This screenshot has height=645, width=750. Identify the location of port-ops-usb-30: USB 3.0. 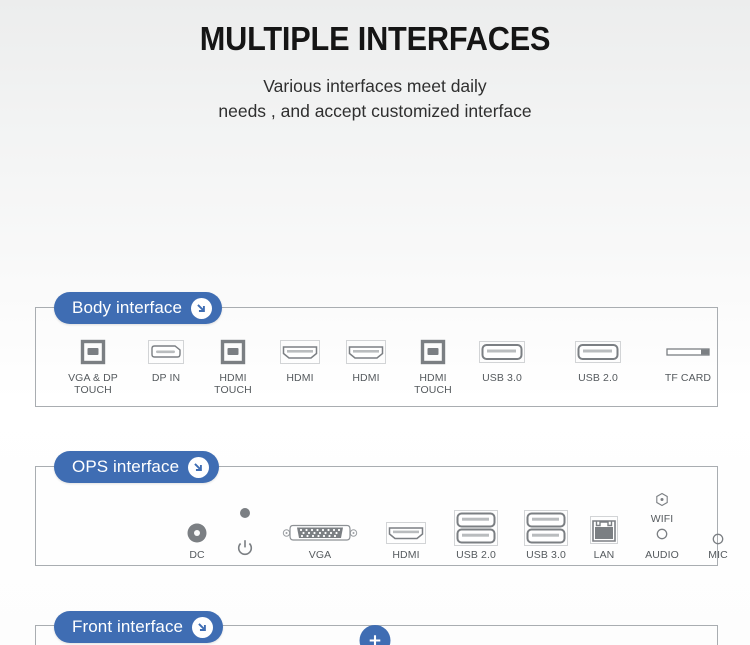
(546, 535).